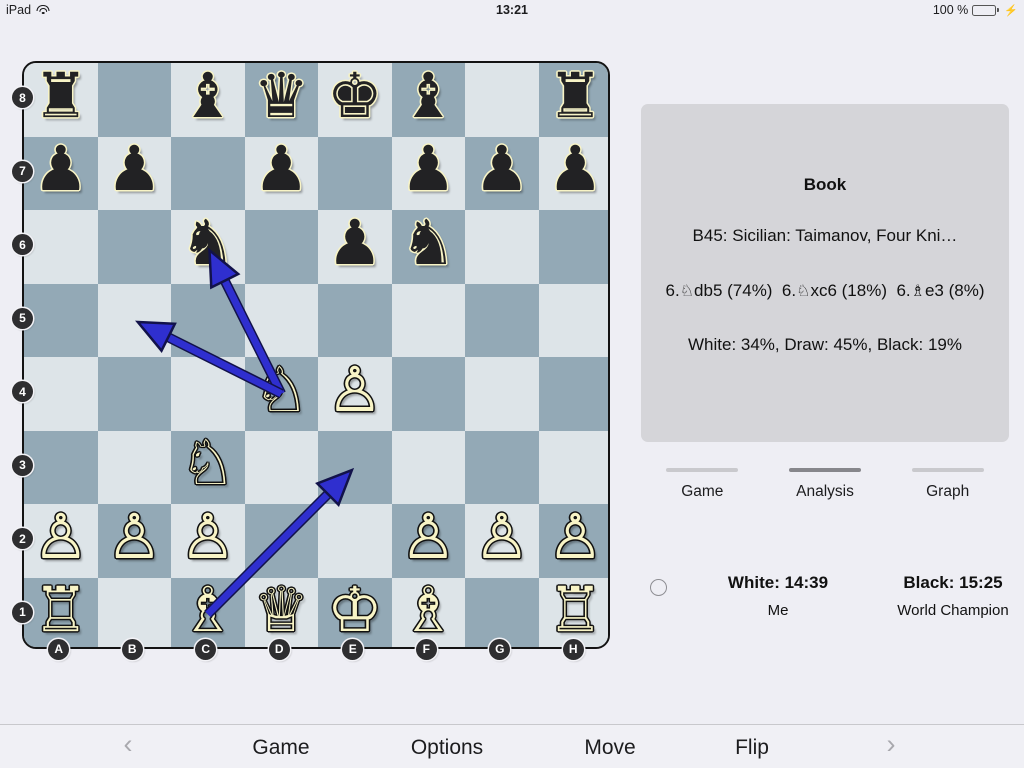  Describe the element at coordinates (429, 541) in the screenshot. I see `piece-white-pawn-f2: ♙` at that location.